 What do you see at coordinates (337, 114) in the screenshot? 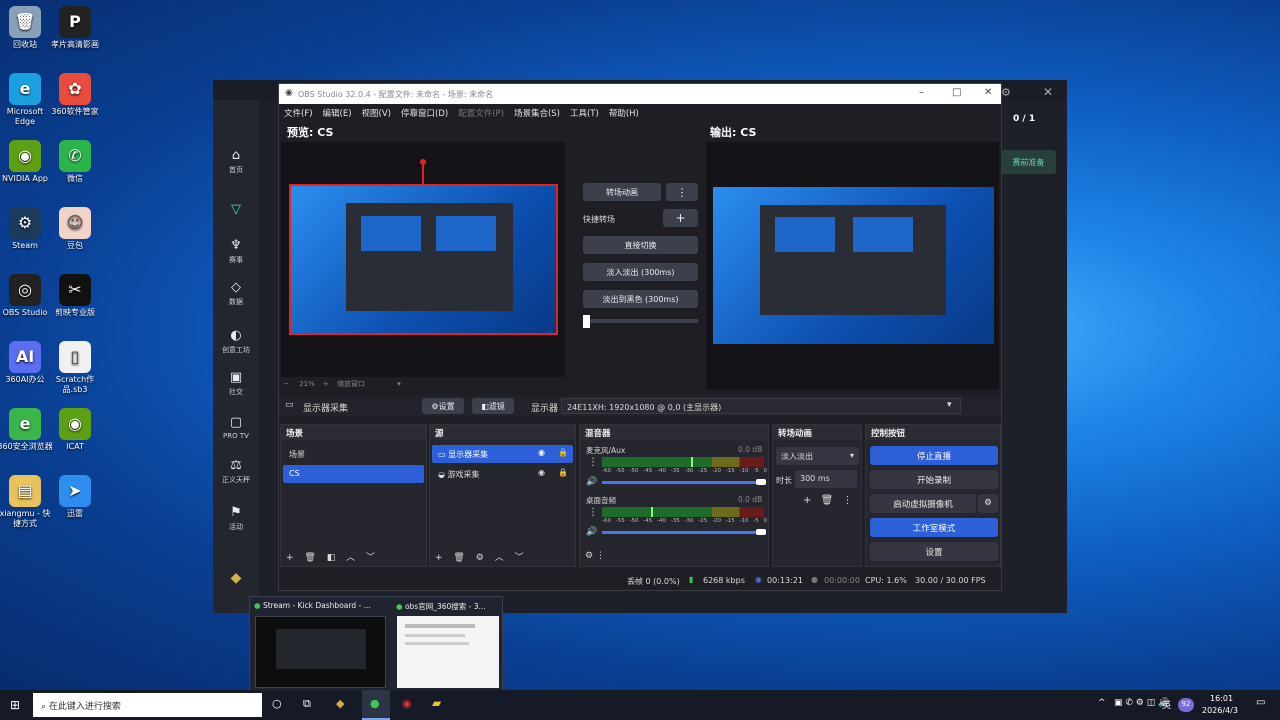
I see `menu-item: 编辑(E)` at bounding box center [337, 114].